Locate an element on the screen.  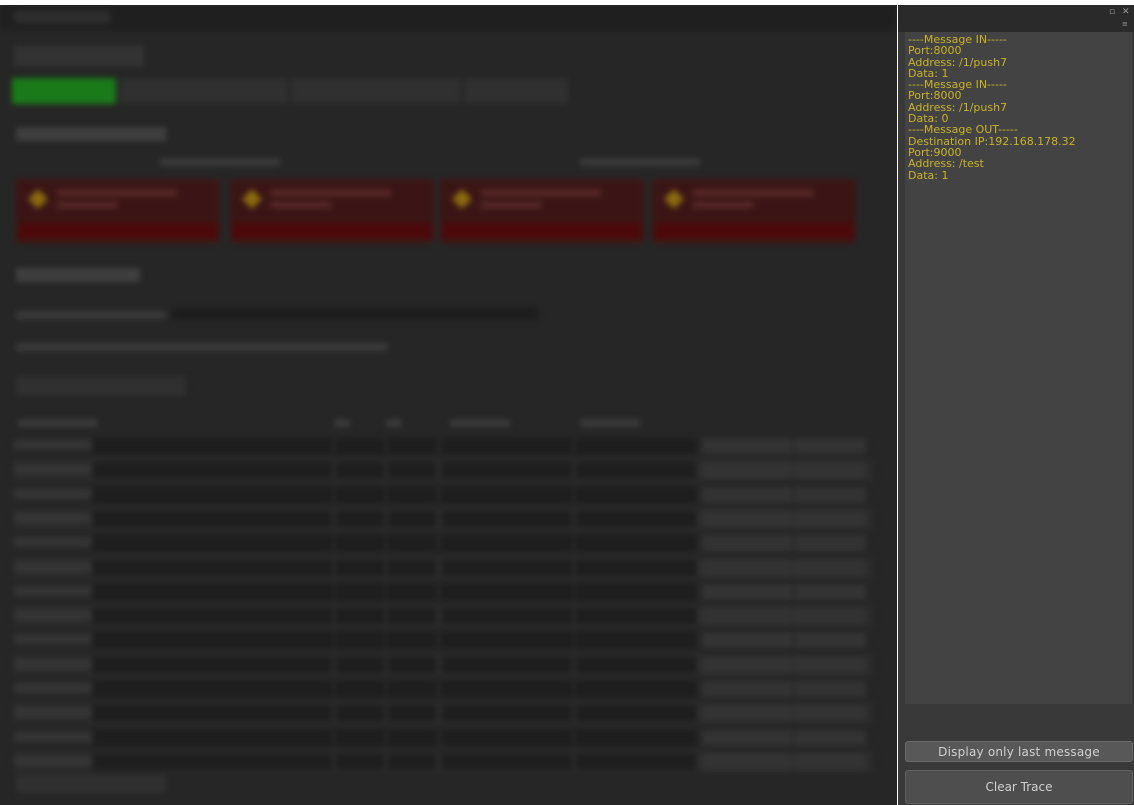
display-last-message-button: Display only last message is located at coordinates (1019, 751).